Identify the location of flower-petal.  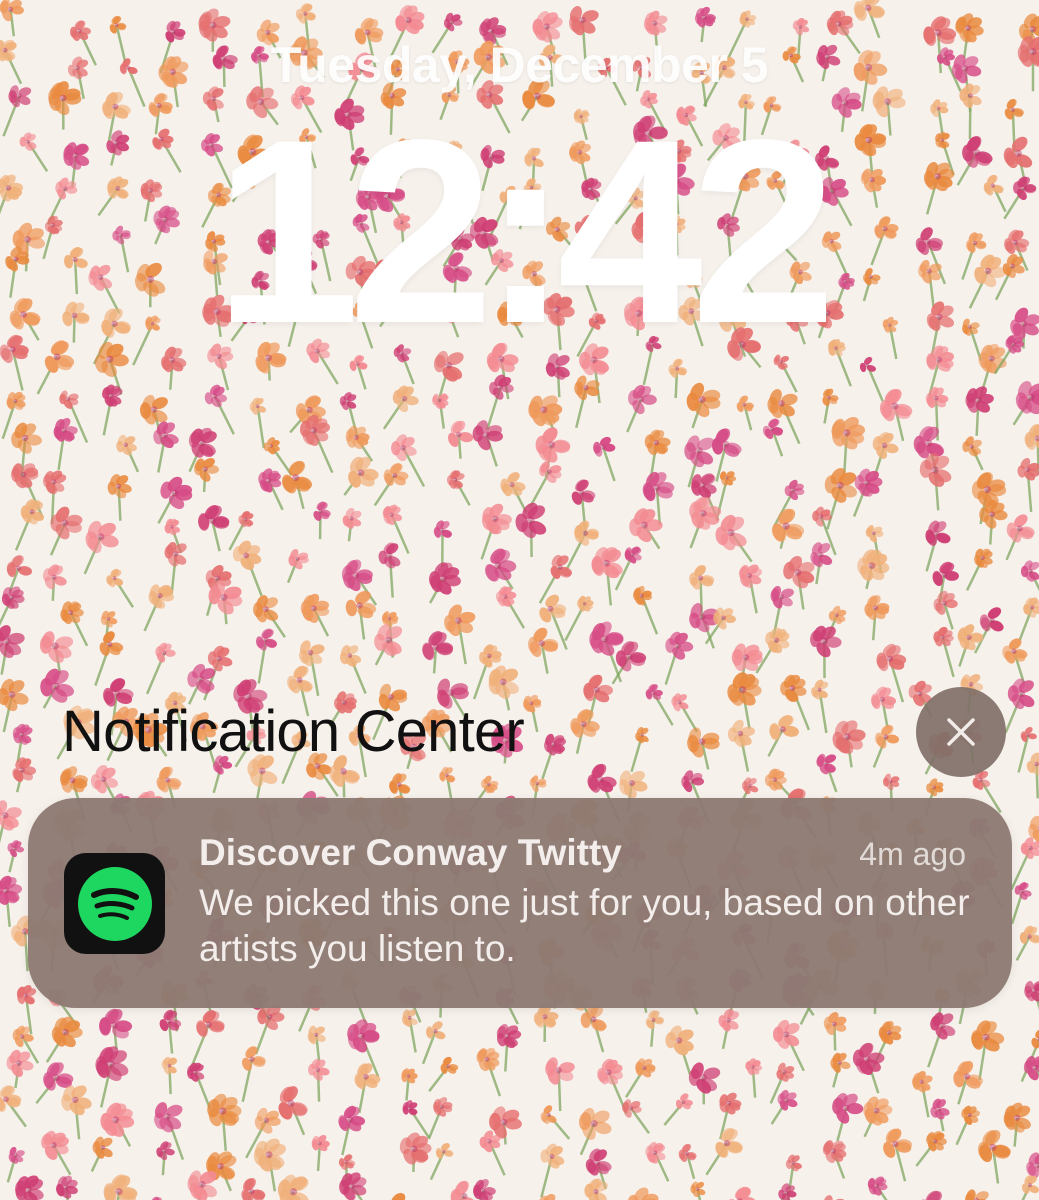
(398, 1196).